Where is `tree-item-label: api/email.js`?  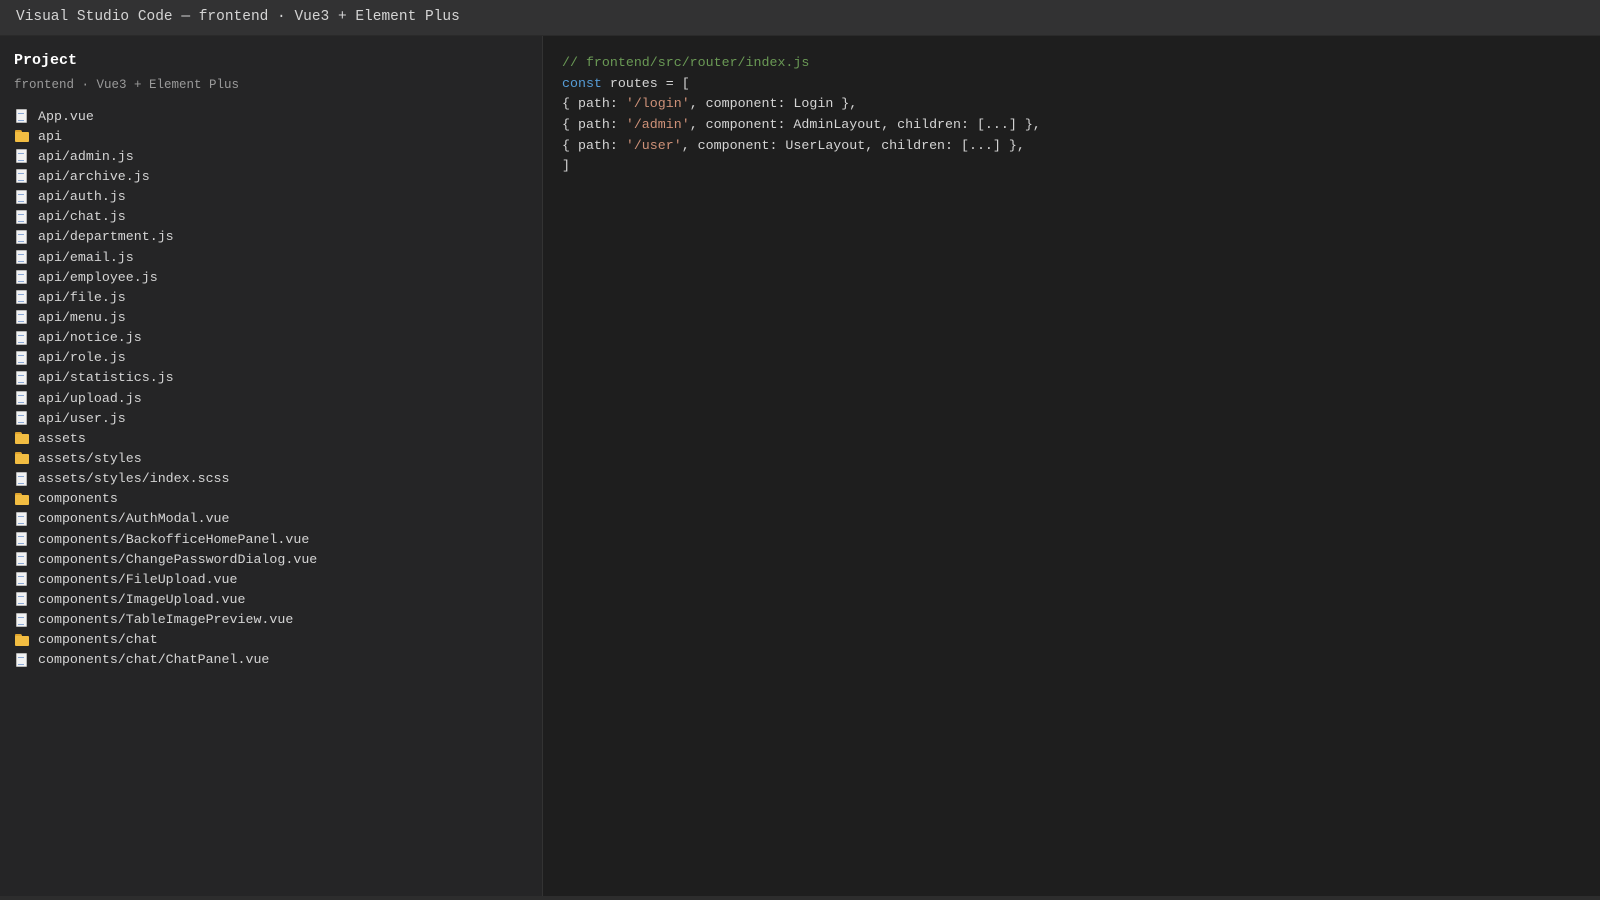
tree-item-label: api/email.js is located at coordinates (86, 257).